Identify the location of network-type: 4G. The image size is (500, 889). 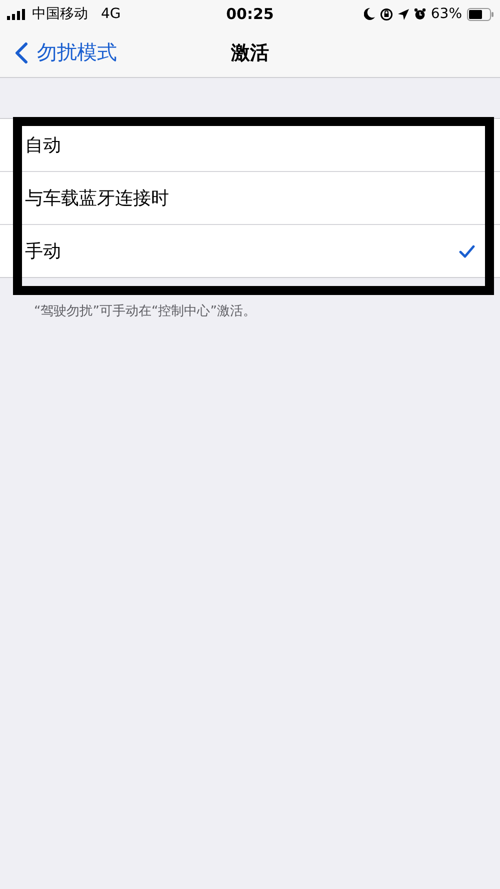
(111, 14).